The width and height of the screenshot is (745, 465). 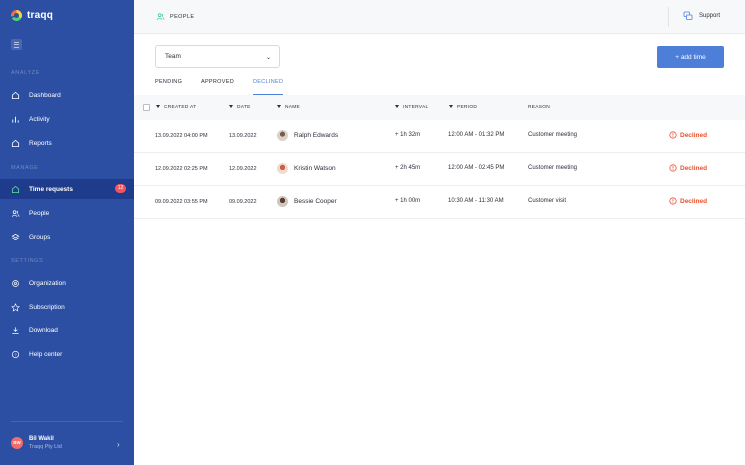 What do you see at coordinates (243, 202) in the screenshot?
I see `date: 09.09.2022` at bounding box center [243, 202].